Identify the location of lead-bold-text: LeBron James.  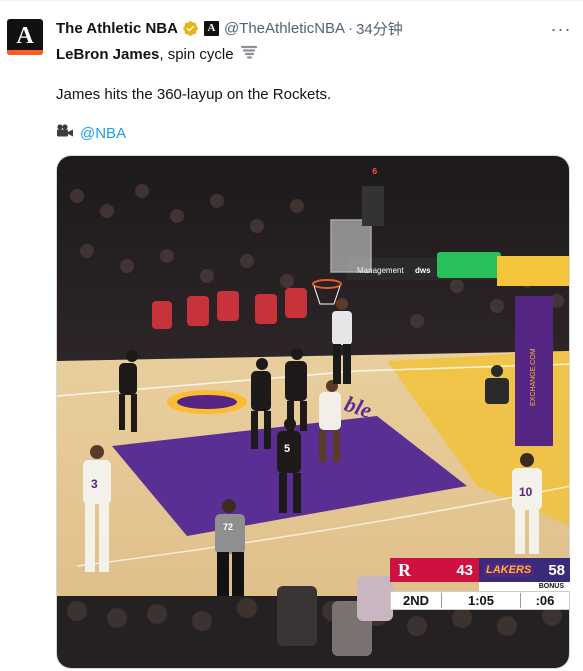
(108, 54).